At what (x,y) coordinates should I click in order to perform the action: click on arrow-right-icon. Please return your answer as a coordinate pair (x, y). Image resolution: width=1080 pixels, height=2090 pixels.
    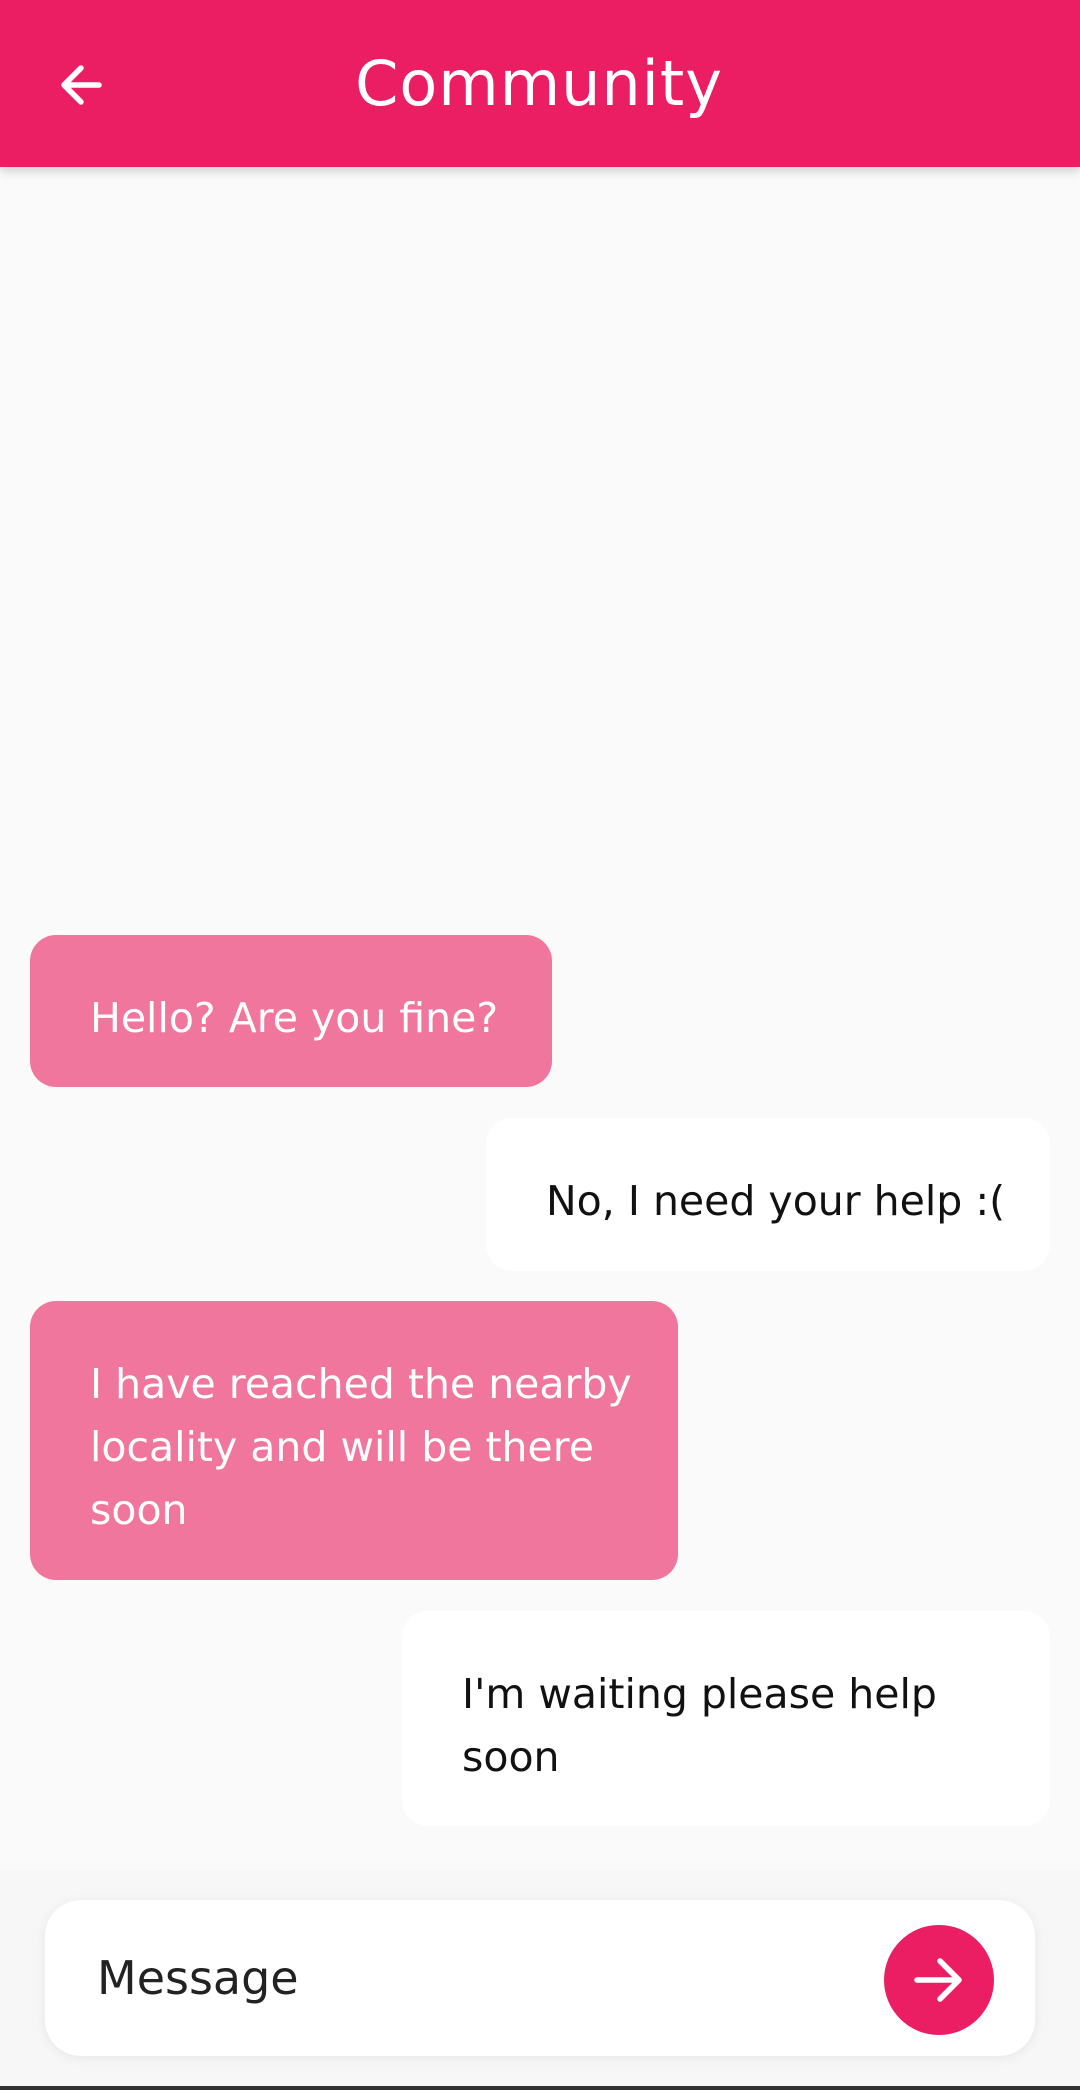
    Looking at the image, I should click on (938, 1980).